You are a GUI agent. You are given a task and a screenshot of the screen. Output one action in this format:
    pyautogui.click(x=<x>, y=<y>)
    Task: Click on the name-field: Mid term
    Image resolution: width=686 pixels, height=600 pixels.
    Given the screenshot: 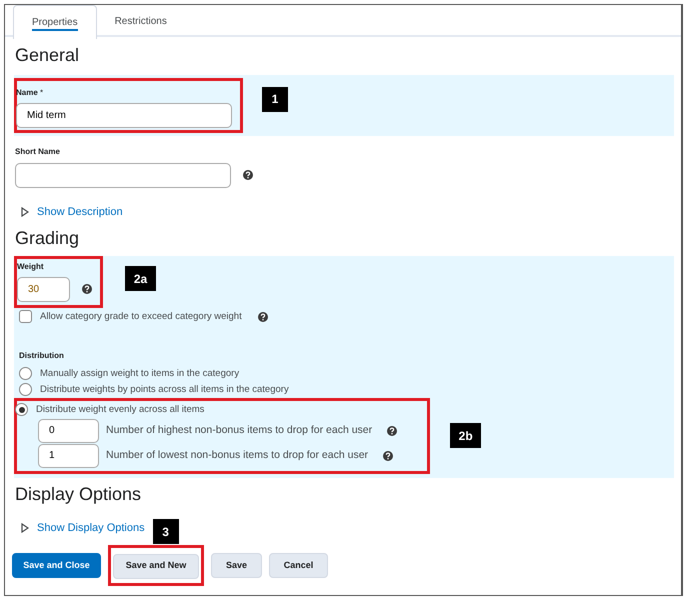 What is the action you would take?
    pyautogui.click(x=124, y=115)
    